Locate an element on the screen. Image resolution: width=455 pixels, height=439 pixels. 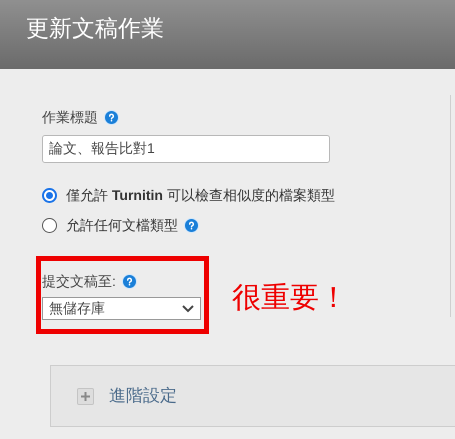
field-label: 提交文稿至: is located at coordinates (79, 281).